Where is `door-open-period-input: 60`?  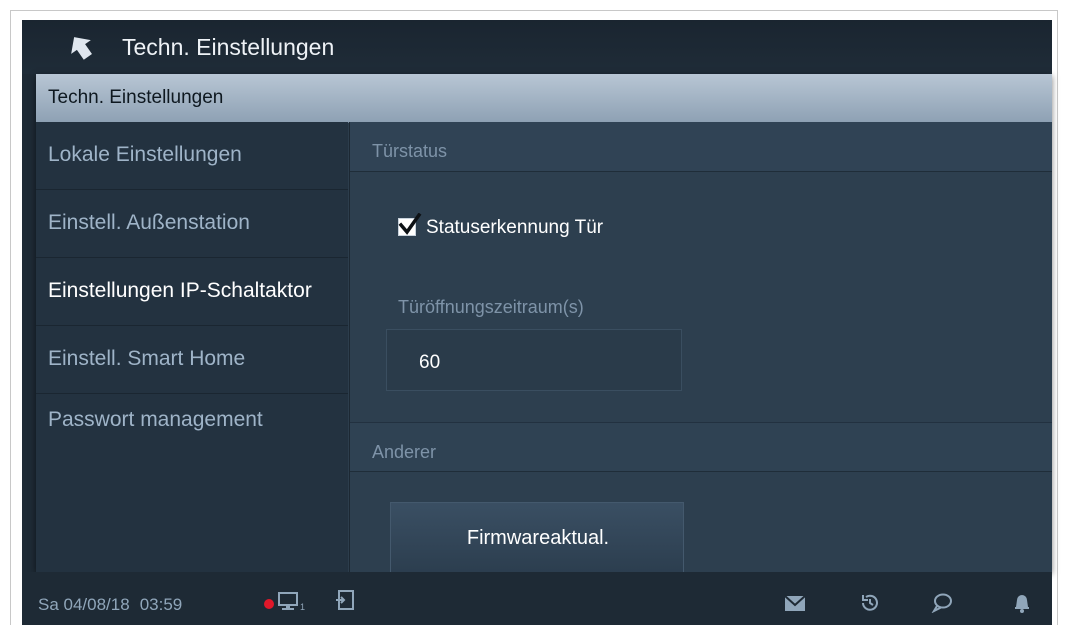 door-open-period-input: 60 is located at coordinates (534, 360).